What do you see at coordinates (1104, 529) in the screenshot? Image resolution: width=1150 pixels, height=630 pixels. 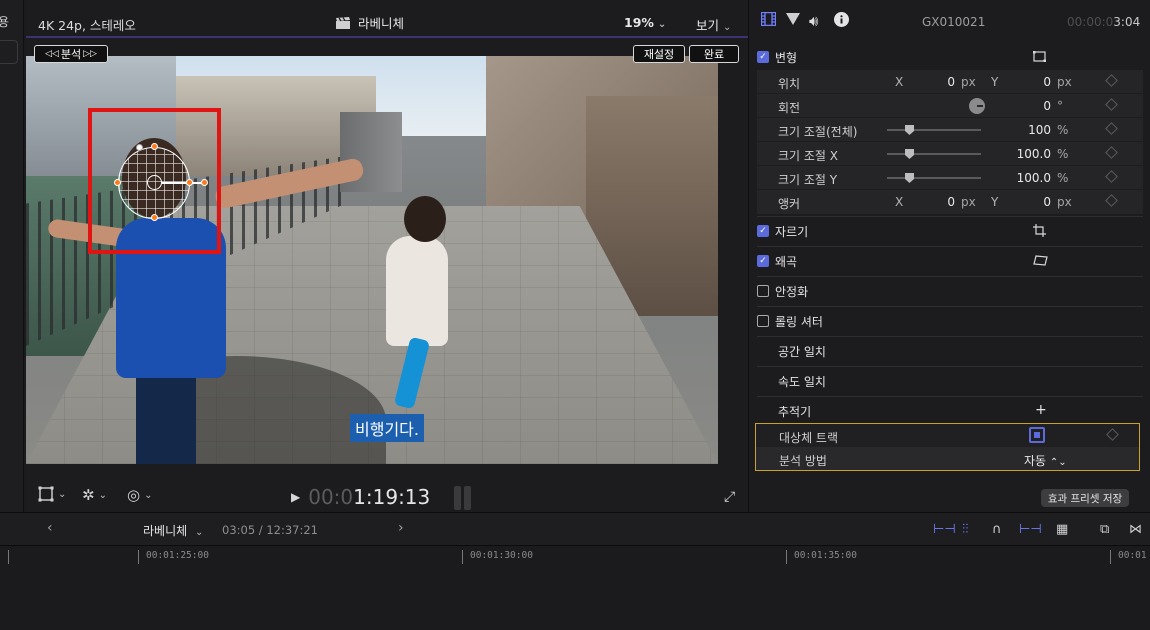 I see `transitions-icon: ⧉` at bounding box center [1104, 529].